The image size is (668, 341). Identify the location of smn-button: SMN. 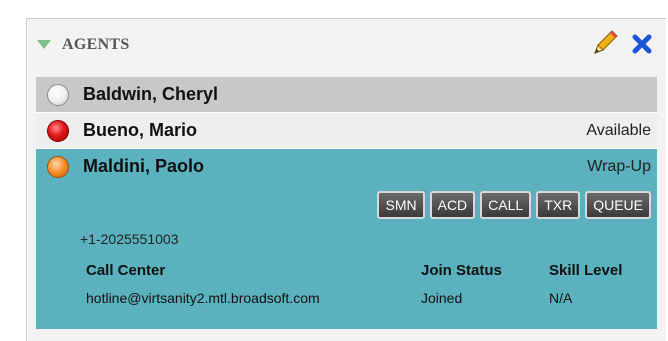
(401, 205).